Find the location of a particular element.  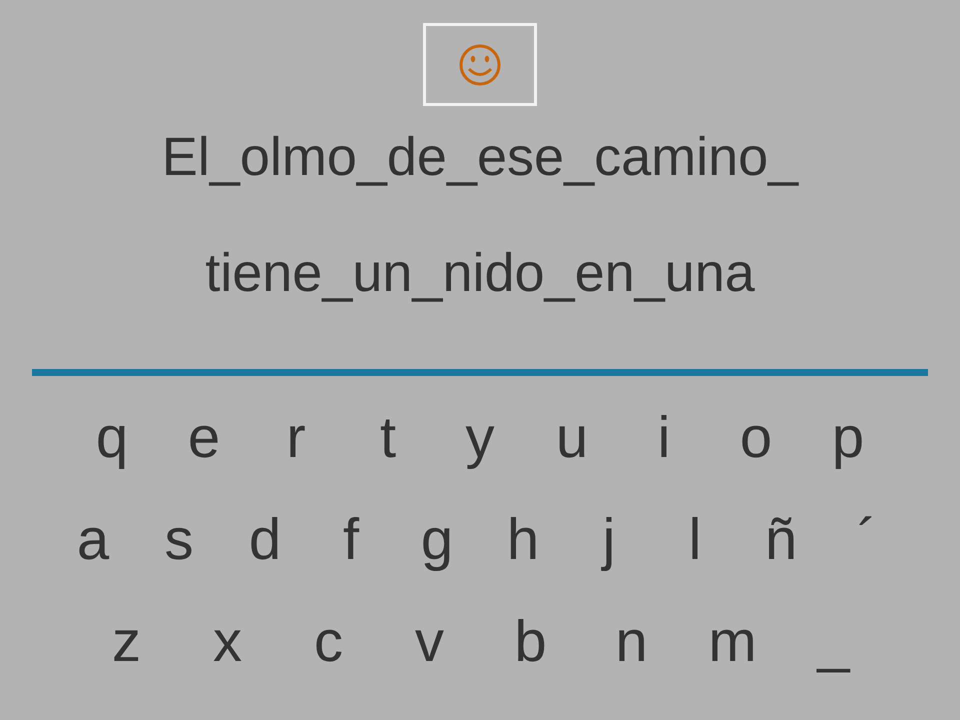

key-button: g is located at coordinates (437, 540).